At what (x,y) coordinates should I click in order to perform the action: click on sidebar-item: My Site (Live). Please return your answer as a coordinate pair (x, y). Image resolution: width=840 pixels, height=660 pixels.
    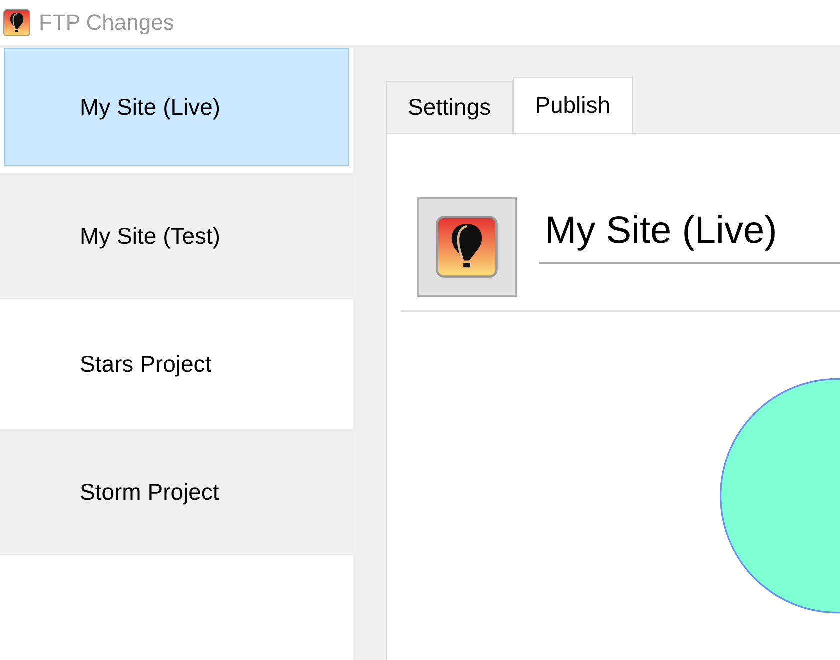
    Looking at the image, I should click on (176, 107).